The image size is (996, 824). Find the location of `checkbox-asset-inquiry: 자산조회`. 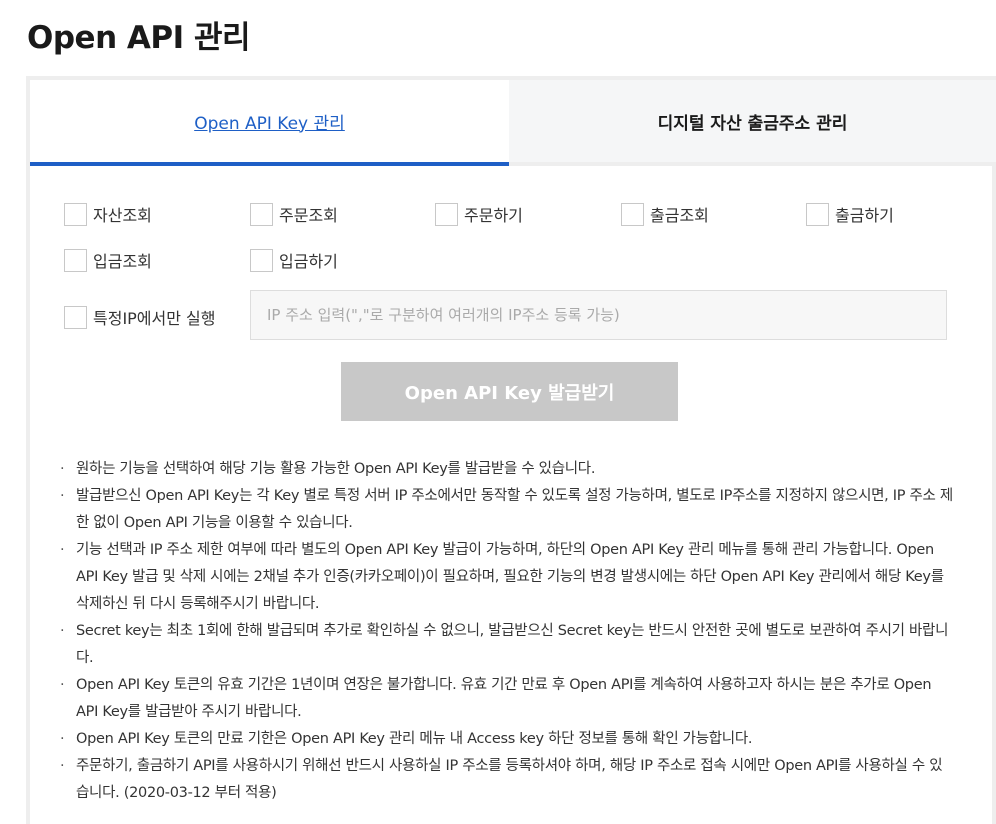

checkbox-asset-inquiry: 자산조회 is located at coordinates (108, 214).